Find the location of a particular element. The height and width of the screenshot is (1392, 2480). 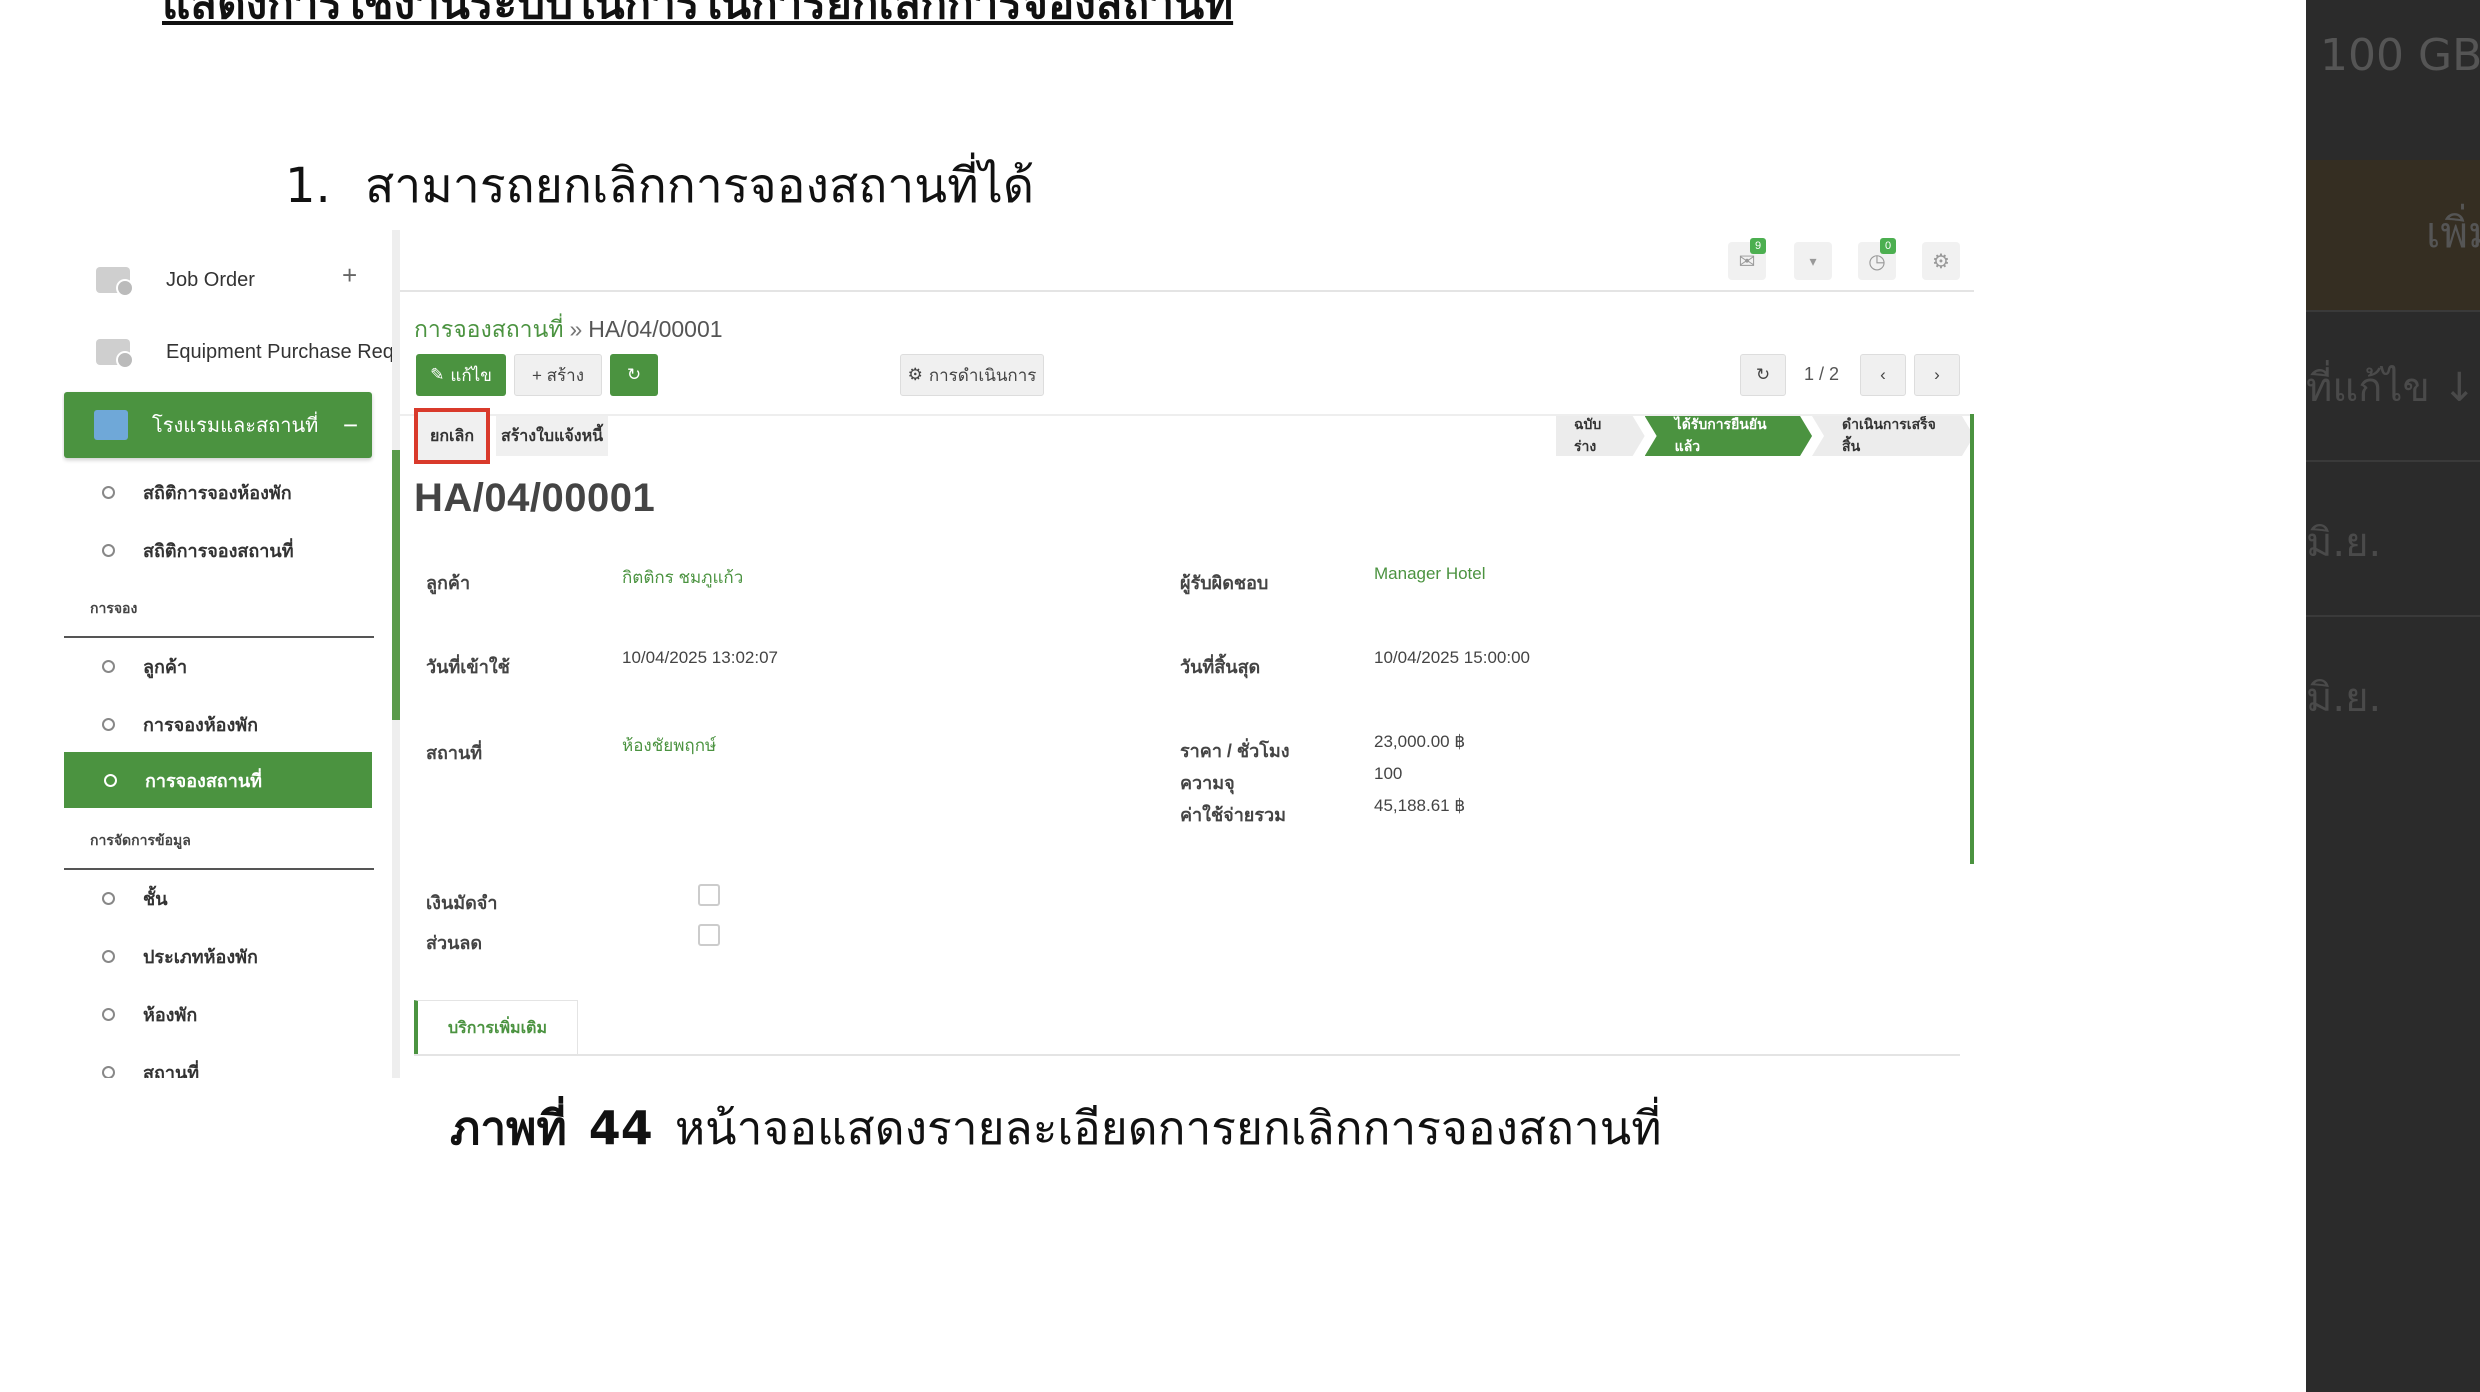

add-icon: + is located at coordinates (349, 275).